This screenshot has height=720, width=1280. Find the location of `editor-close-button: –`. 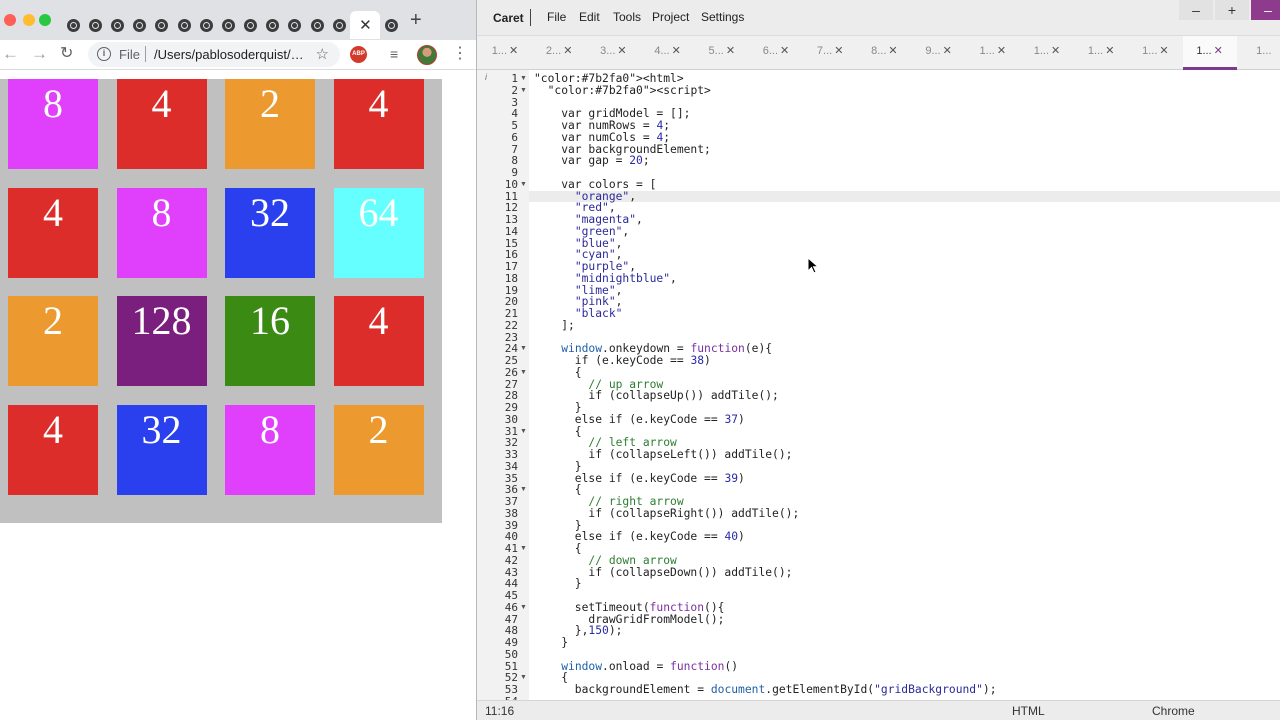

editor-close-button: – is located at coordinates (1265, 10).